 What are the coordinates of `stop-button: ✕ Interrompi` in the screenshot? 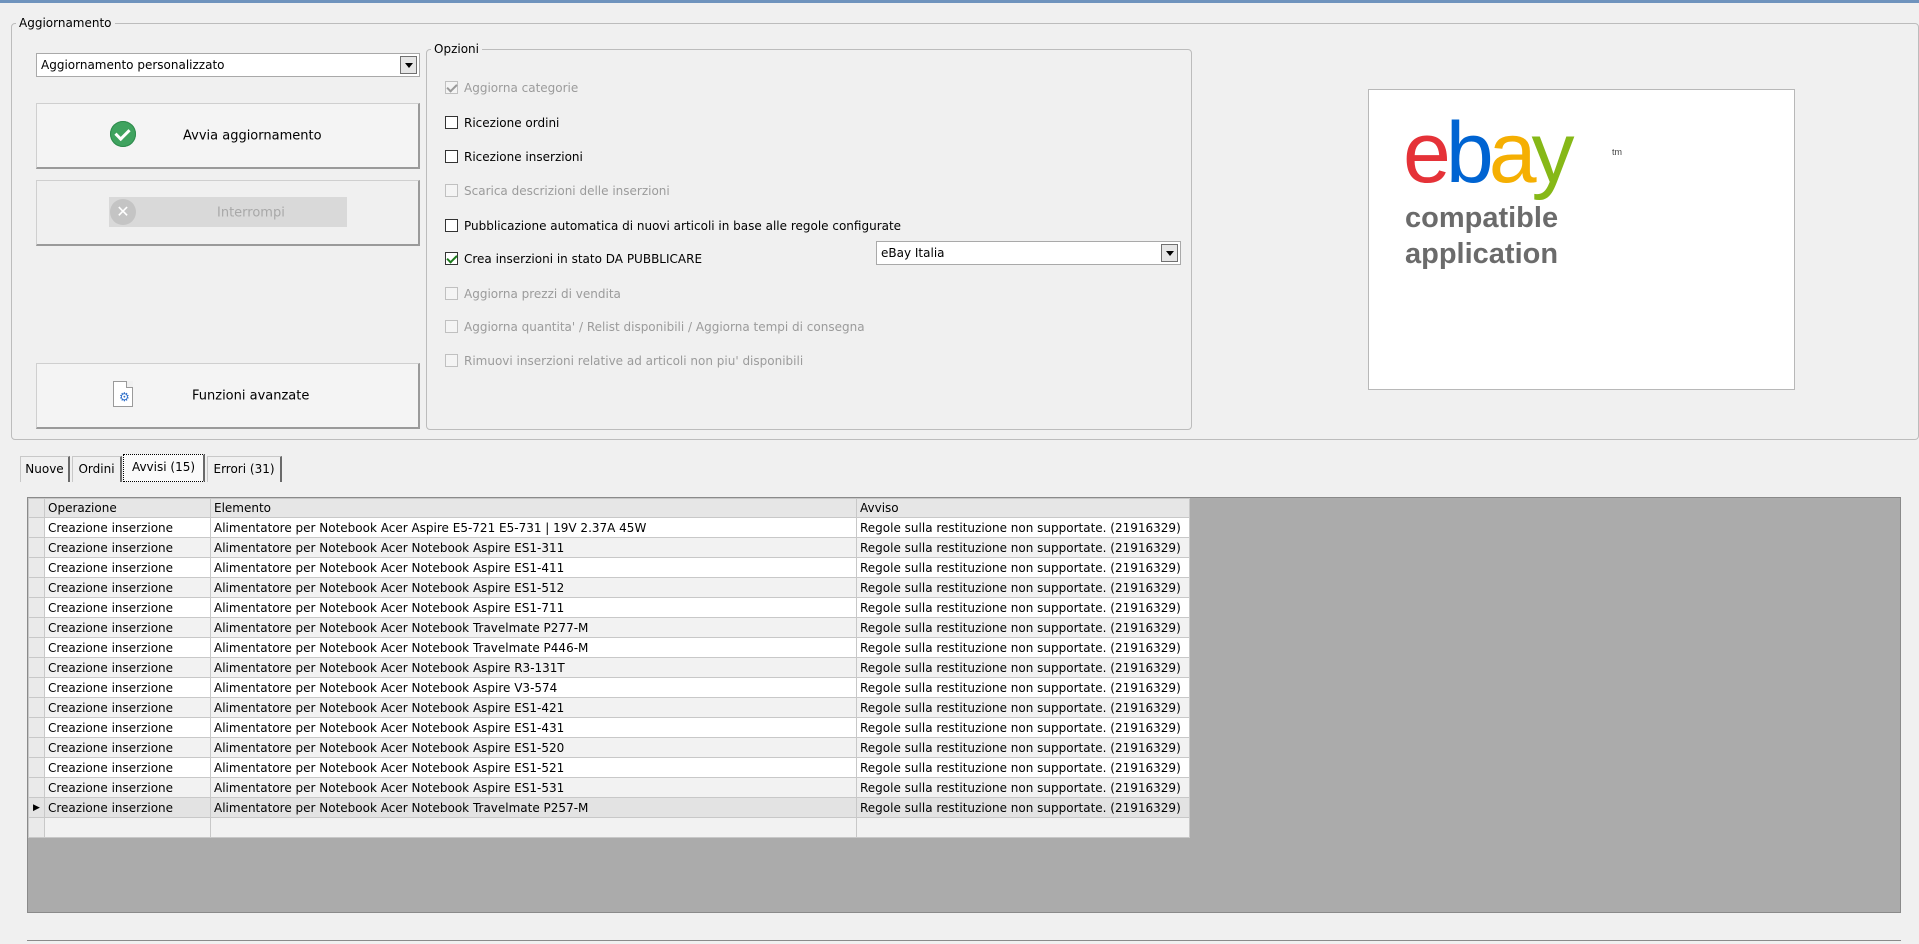 It's located at (228, 213).